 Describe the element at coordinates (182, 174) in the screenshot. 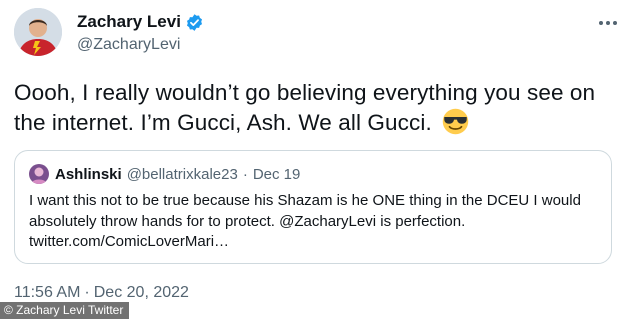

I see `quoted-handle: @bellatrixkale23` at that location.